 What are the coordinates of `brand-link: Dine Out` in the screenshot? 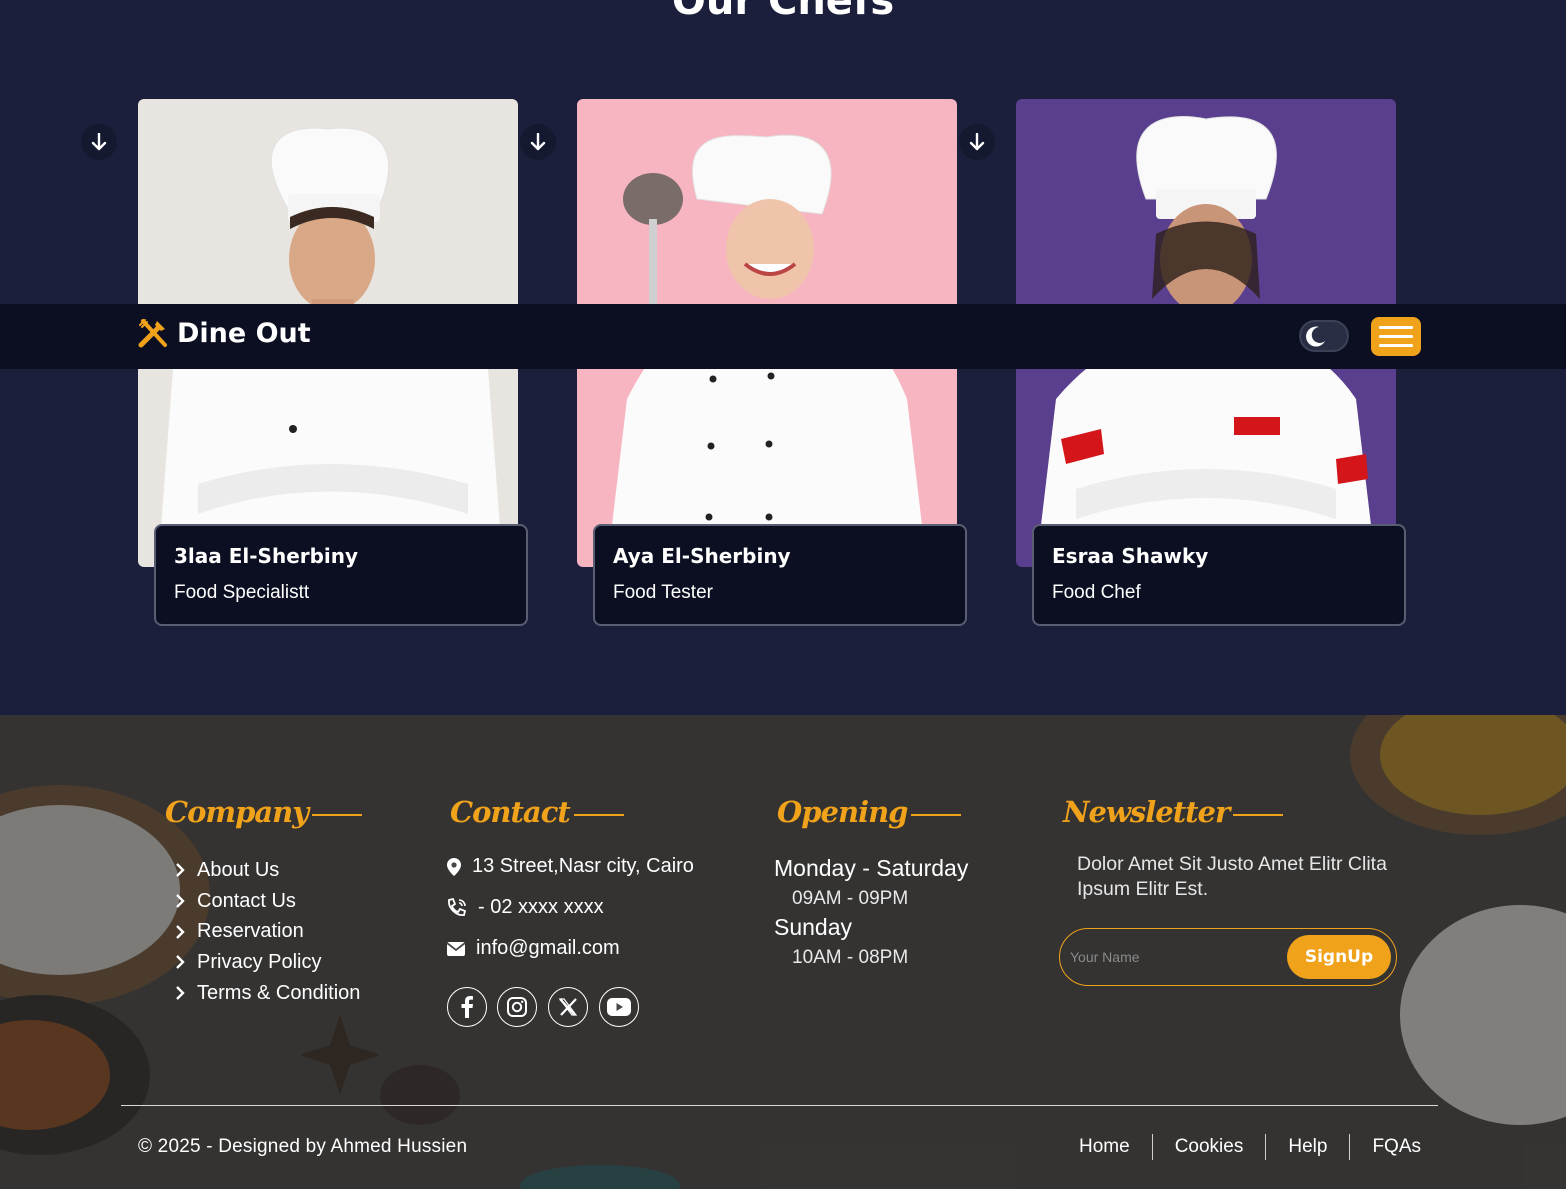 It's located at (224, 333).